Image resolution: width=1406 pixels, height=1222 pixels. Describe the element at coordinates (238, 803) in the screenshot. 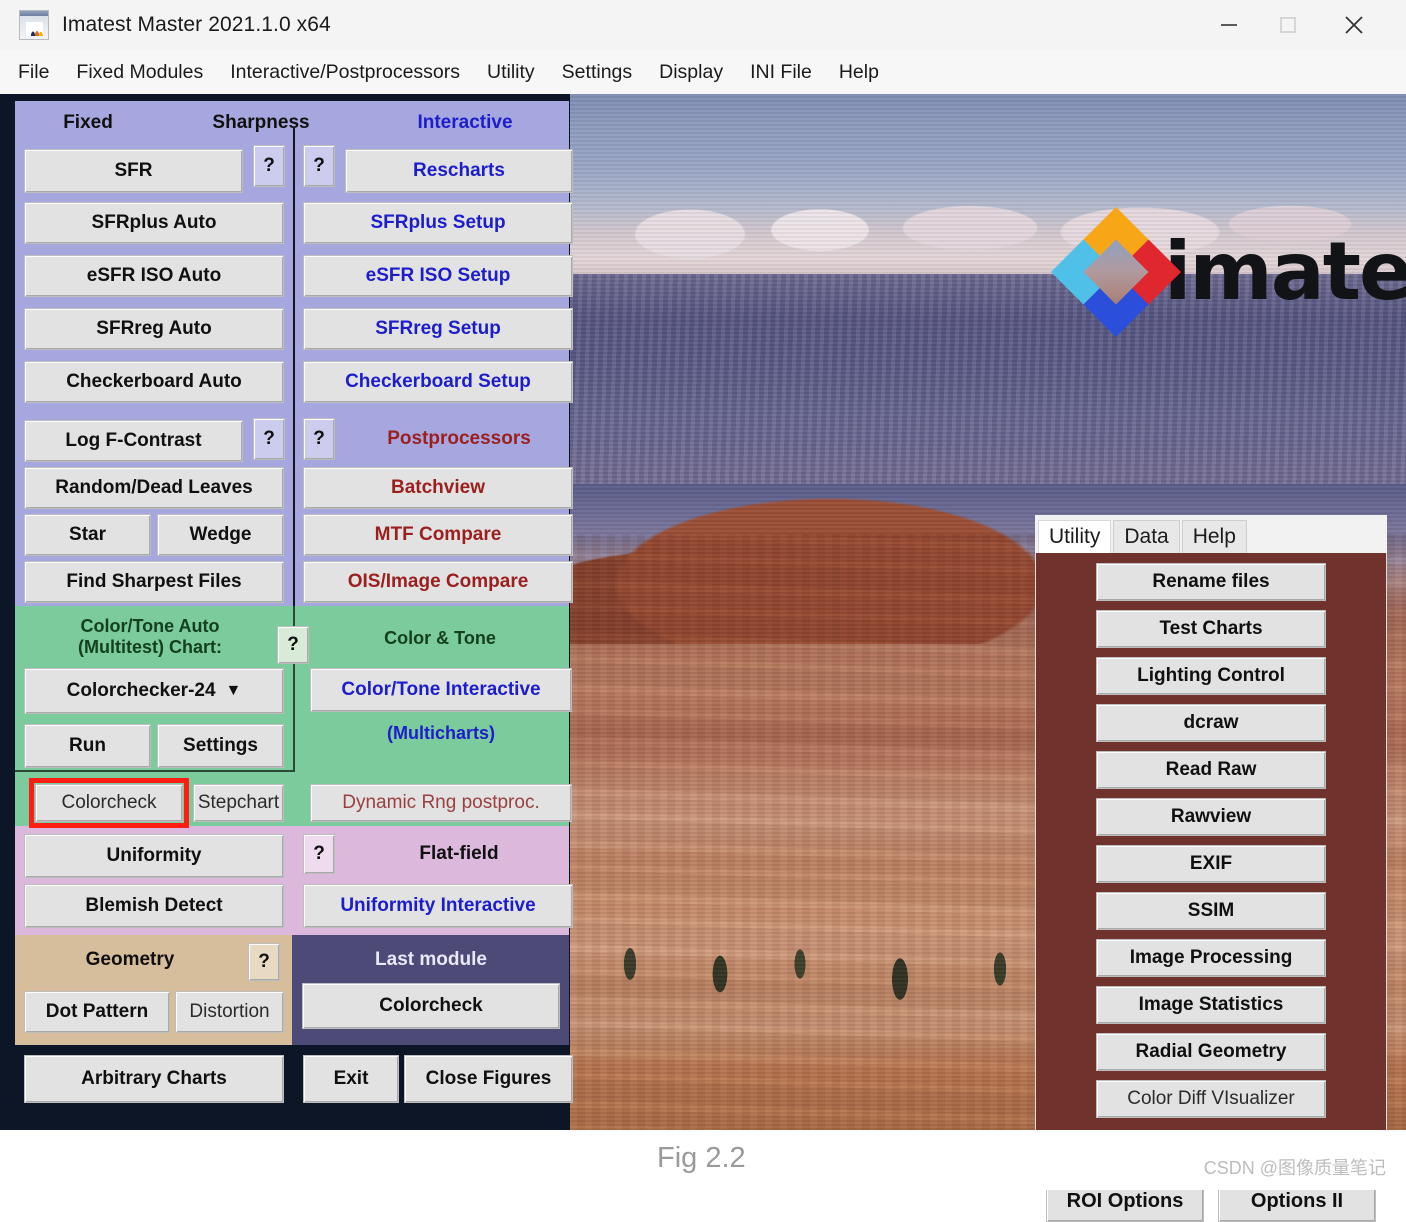

I see `stepchart-button: Stepchart` at that location.